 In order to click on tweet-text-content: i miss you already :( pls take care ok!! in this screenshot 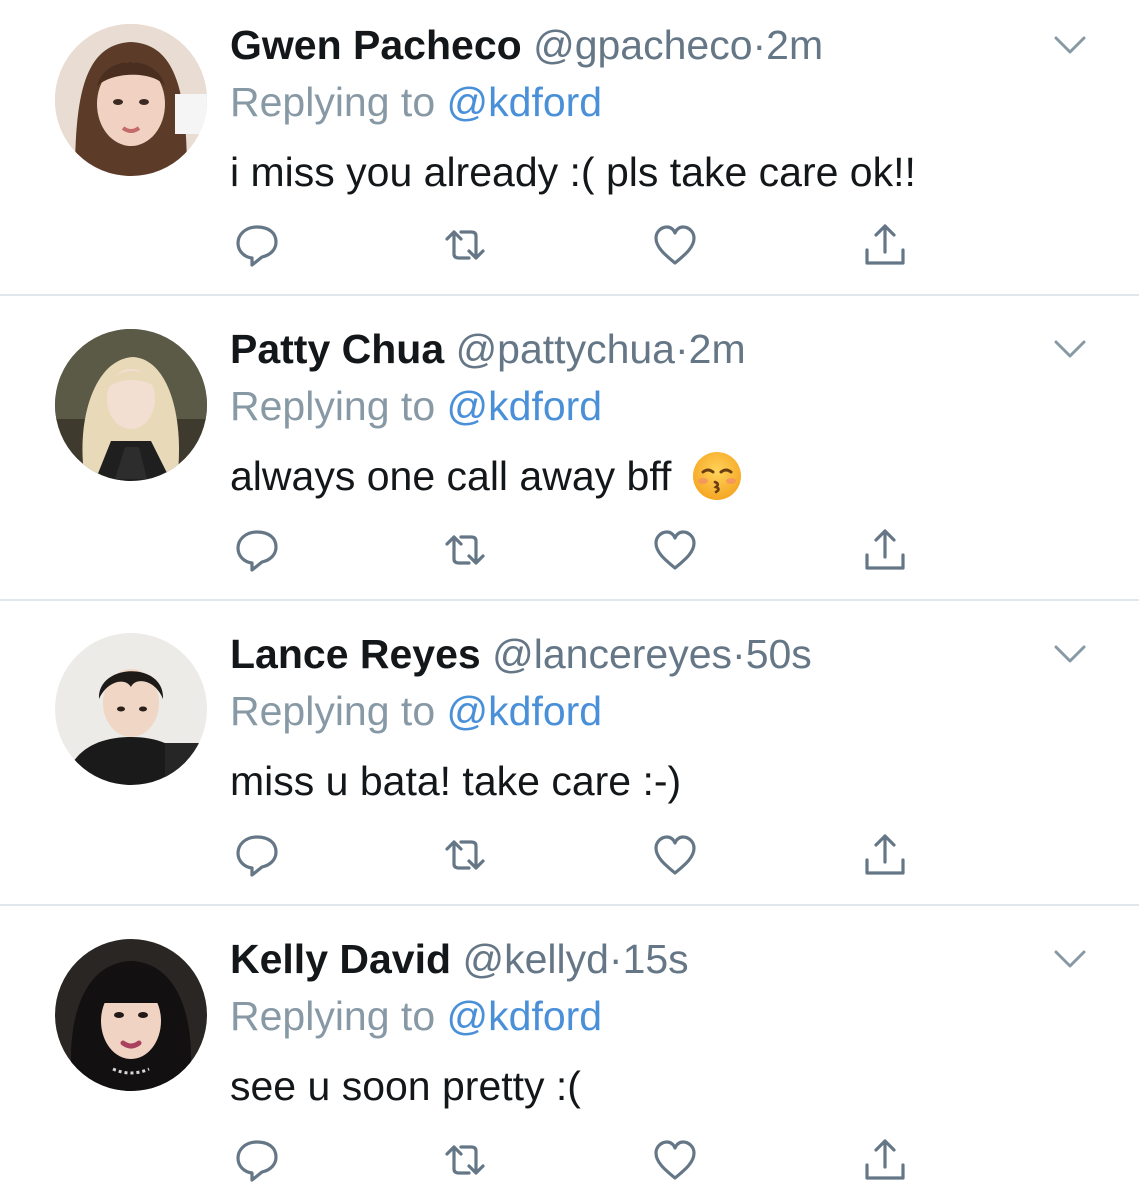, I will do `click(573, 172)`.